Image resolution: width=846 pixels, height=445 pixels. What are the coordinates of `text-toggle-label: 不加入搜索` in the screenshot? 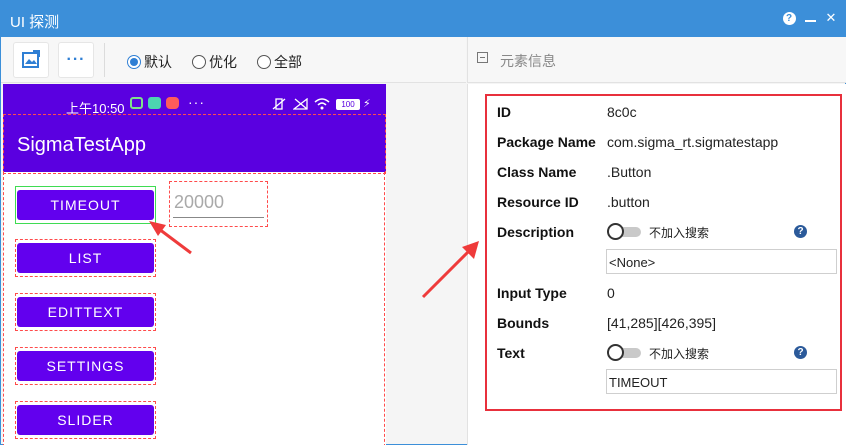 It's located at (679, 354).